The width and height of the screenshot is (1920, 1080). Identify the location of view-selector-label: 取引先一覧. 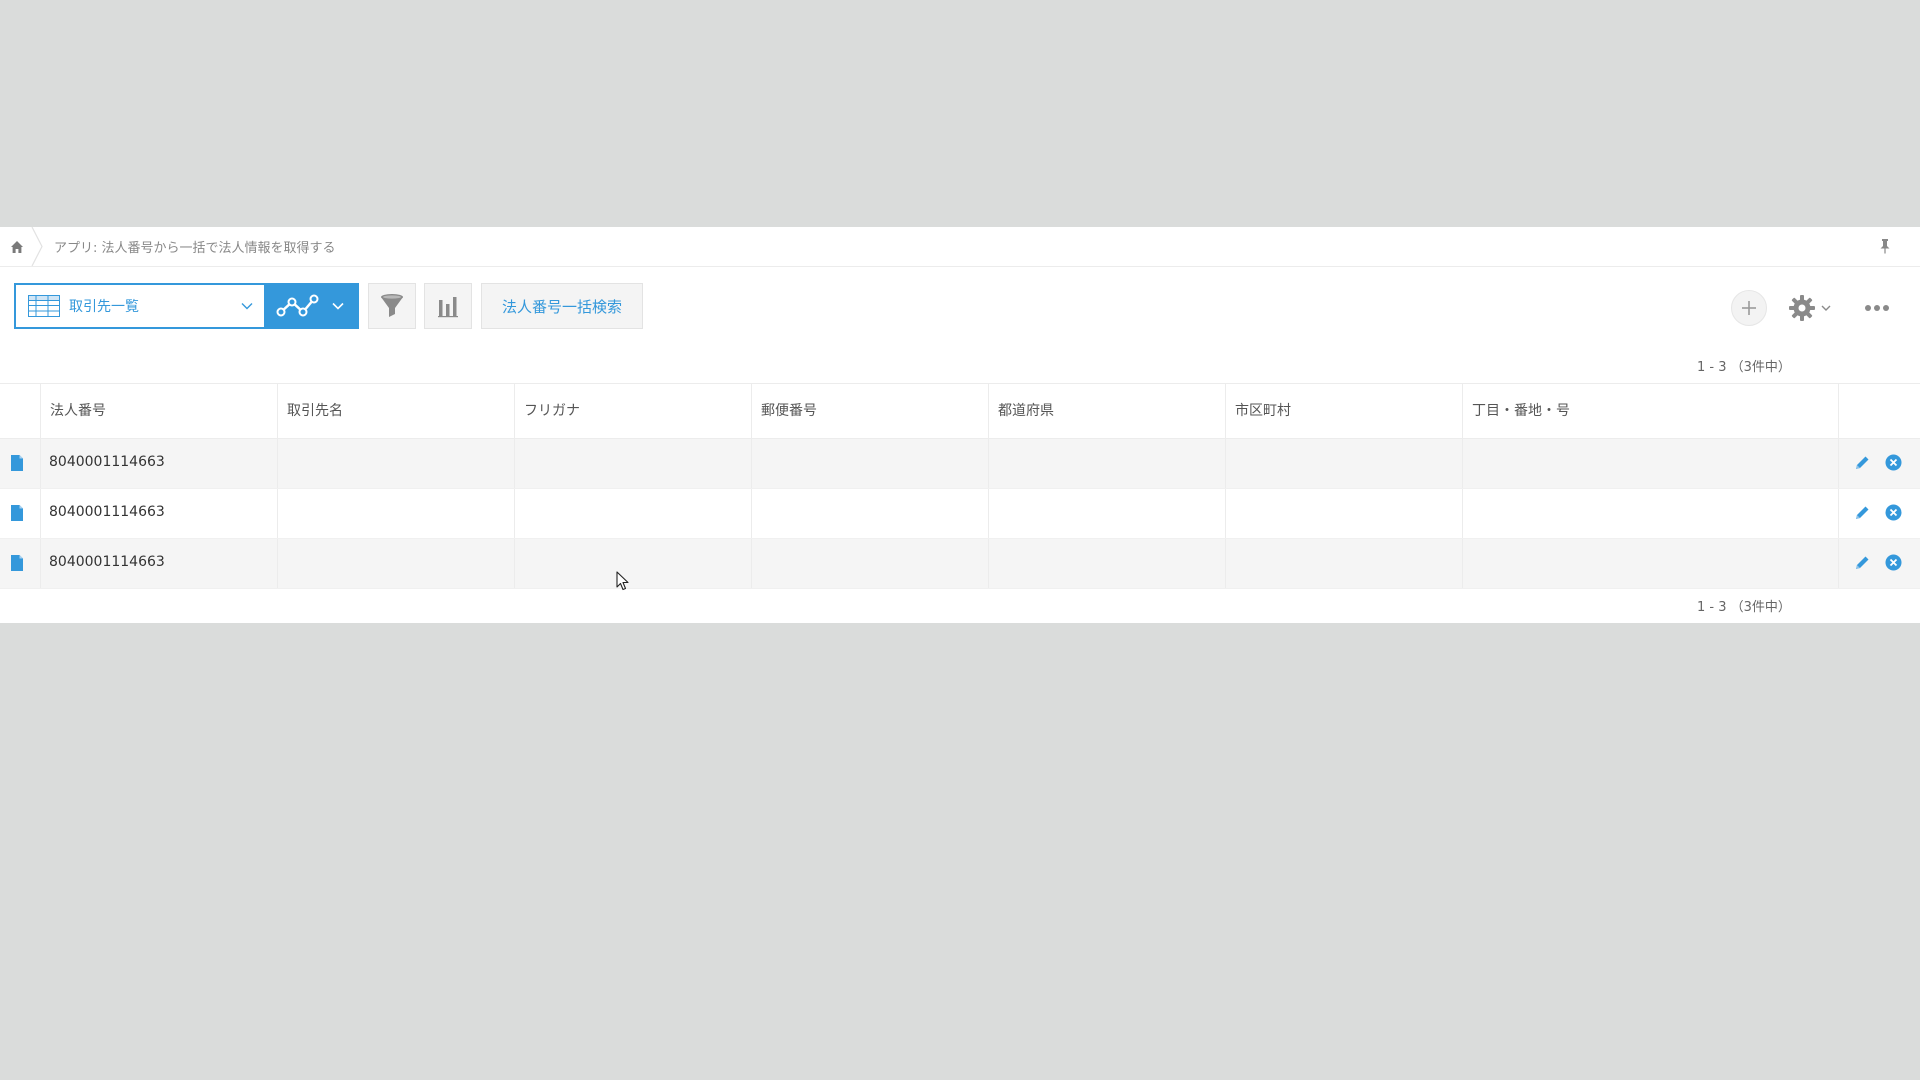
(104, 307).